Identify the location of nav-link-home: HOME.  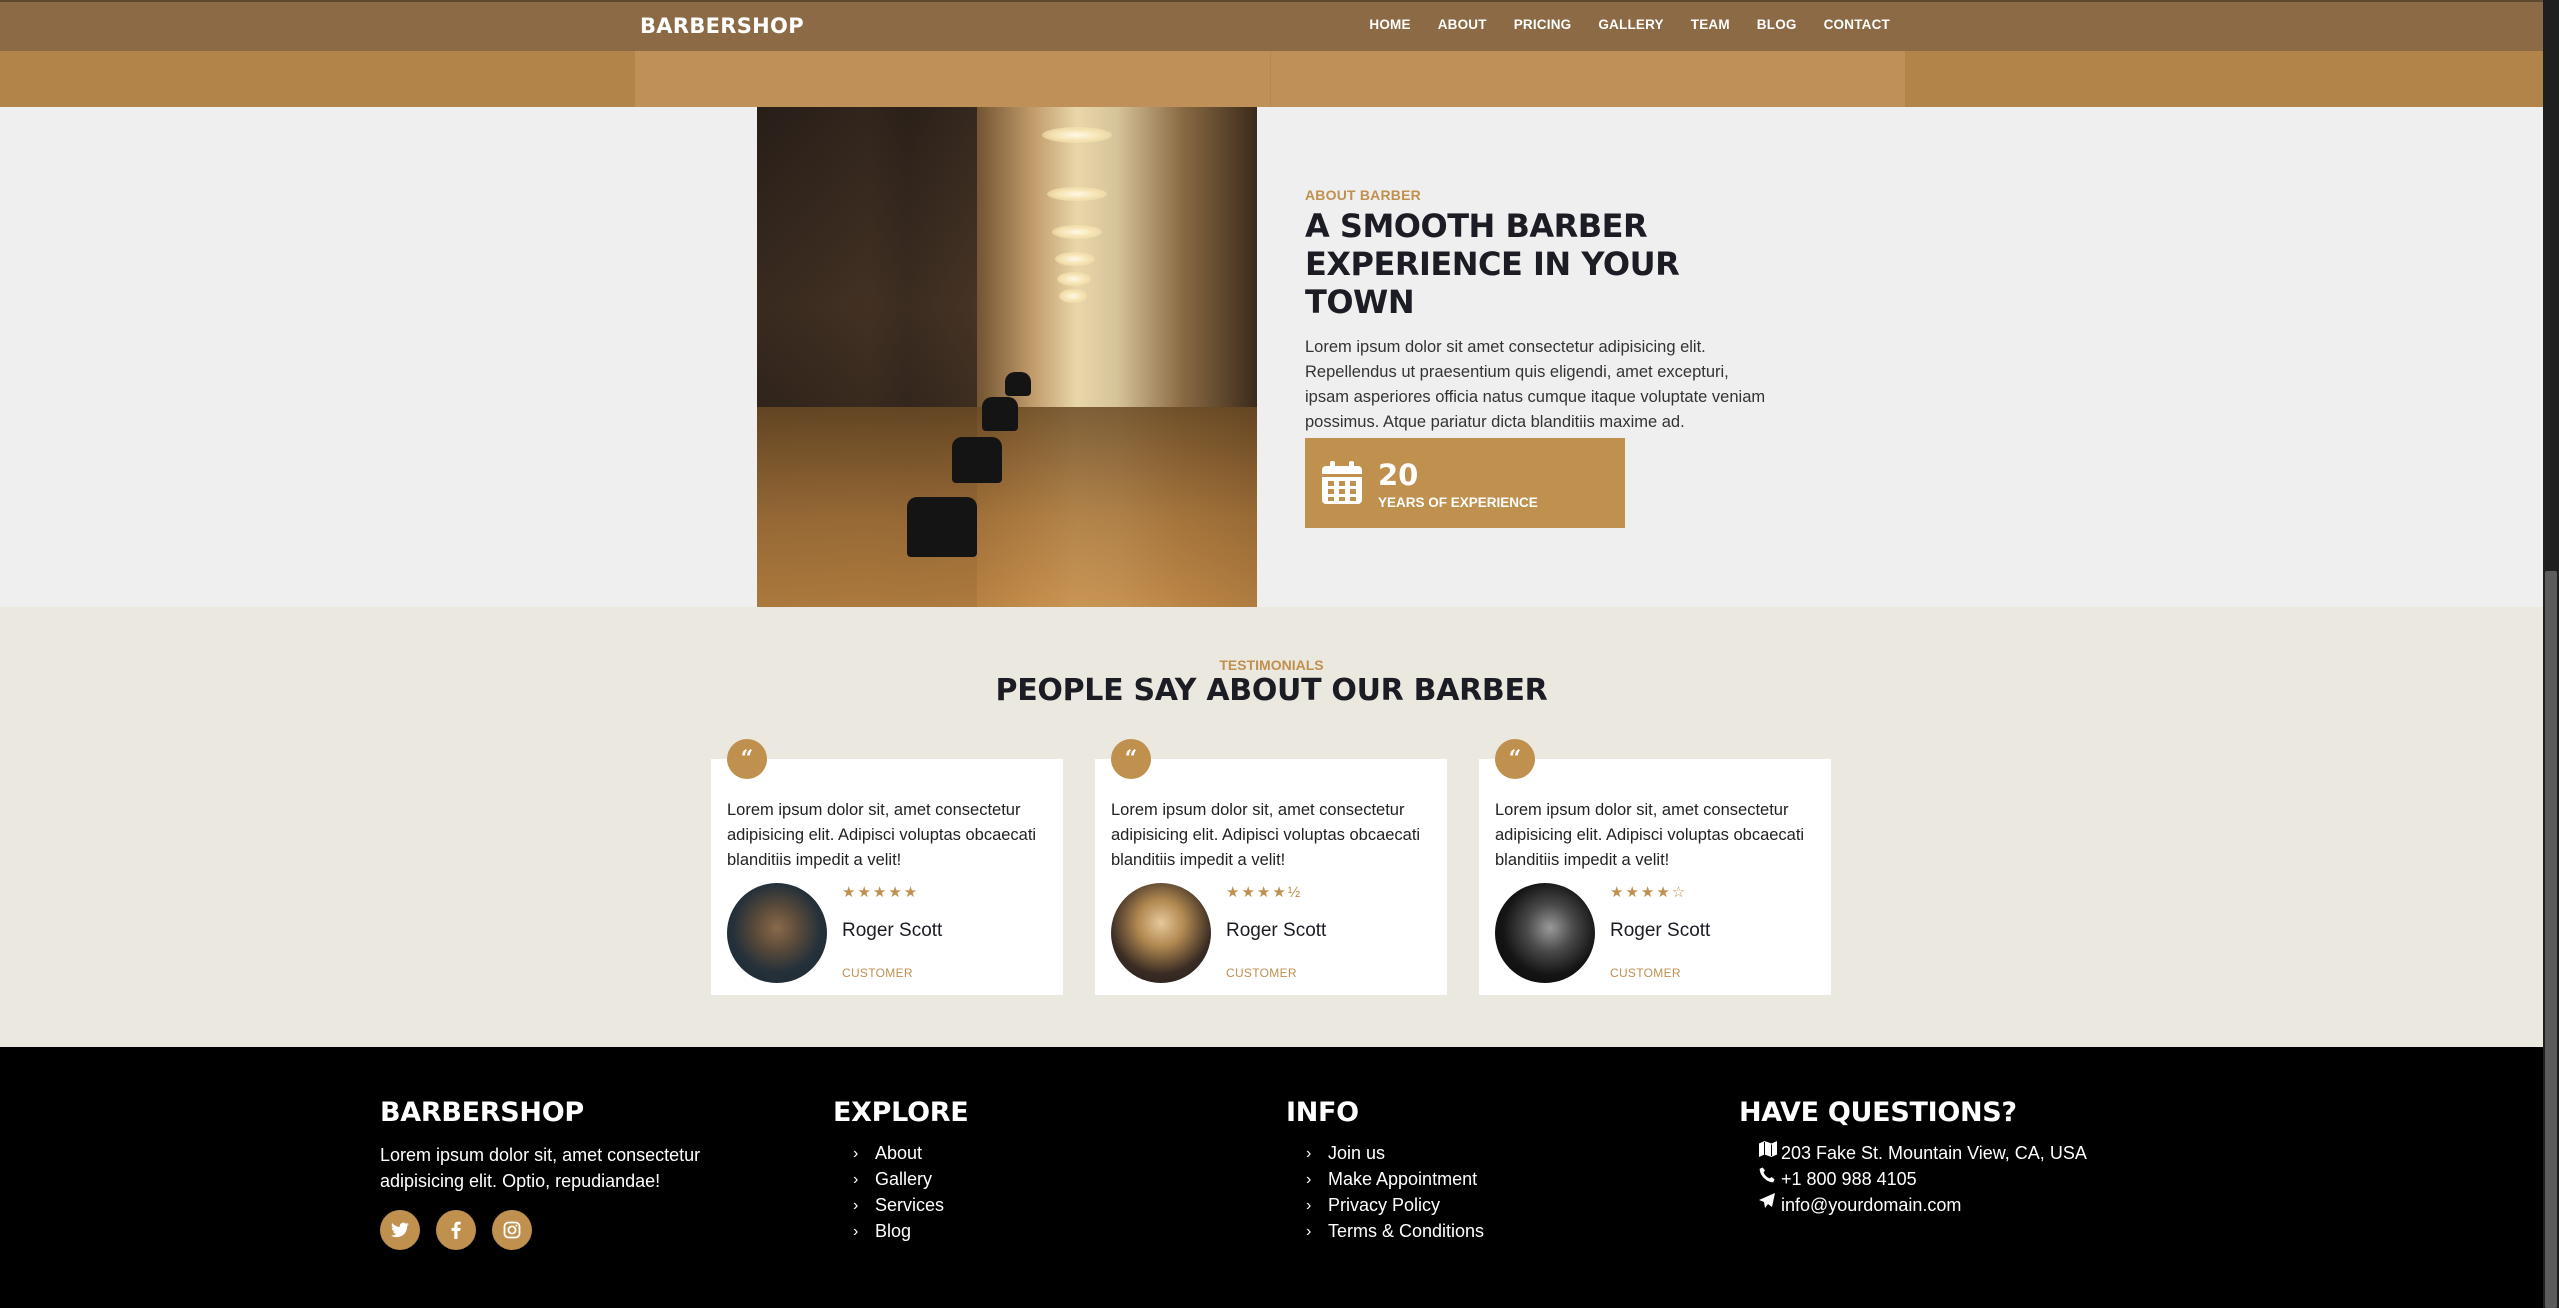
(1389, 24).